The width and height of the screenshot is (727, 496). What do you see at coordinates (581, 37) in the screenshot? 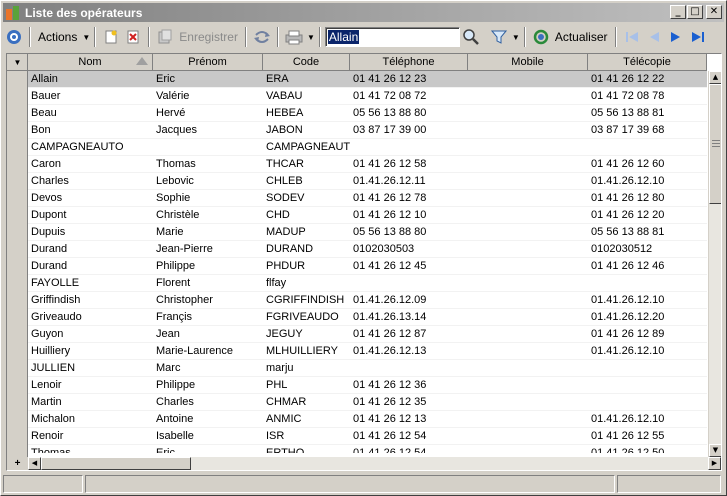
I see `refresh-label: Actualiser` at bounding box center [581, 37].